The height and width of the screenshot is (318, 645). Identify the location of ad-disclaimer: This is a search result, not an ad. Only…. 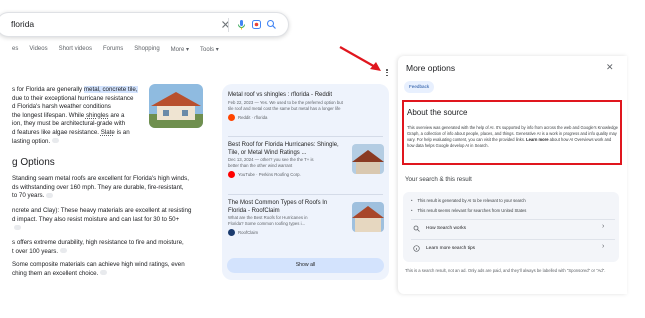
(505, 270).